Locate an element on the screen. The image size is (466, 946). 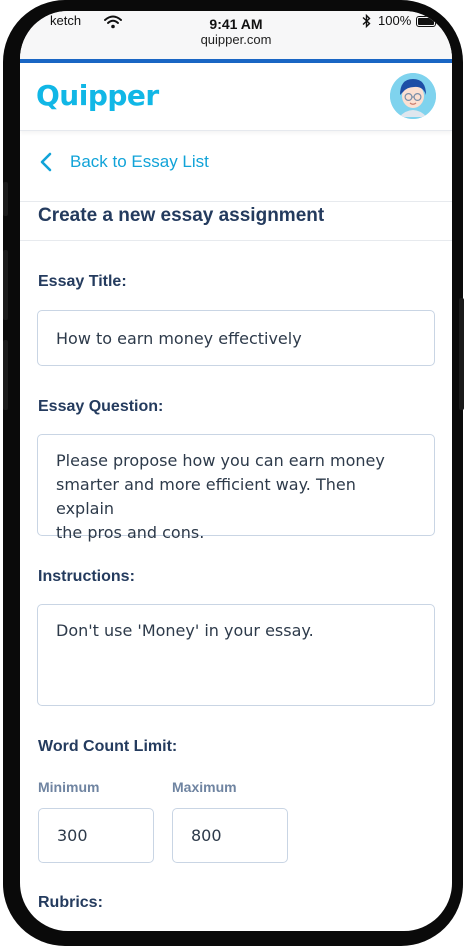
rubrics-label: Rubrics: is located at coordinates (70, 902).